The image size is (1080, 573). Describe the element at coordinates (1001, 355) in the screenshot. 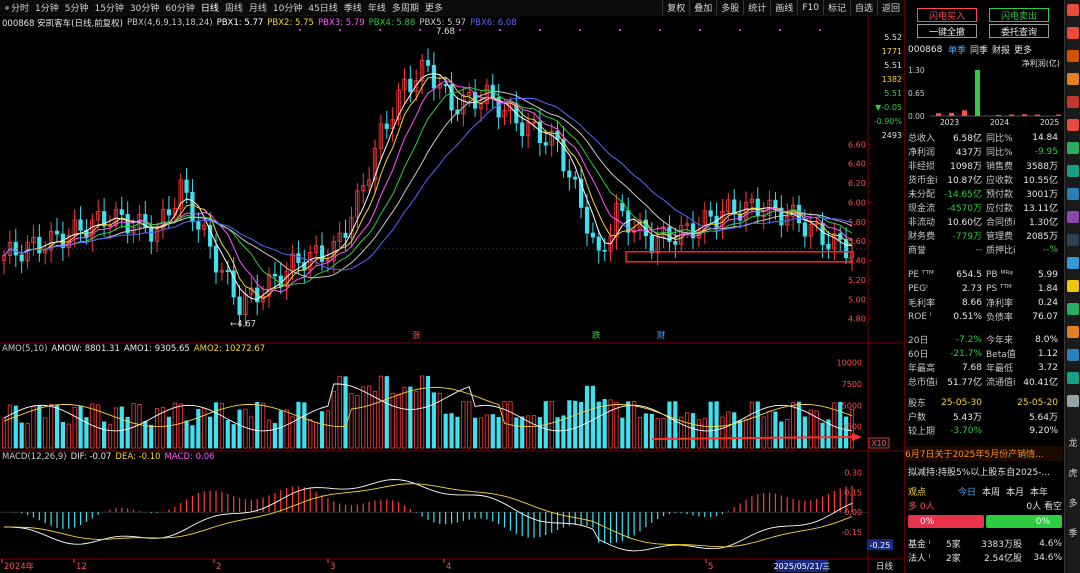

I see `row-label-2: Beta值` at that location.